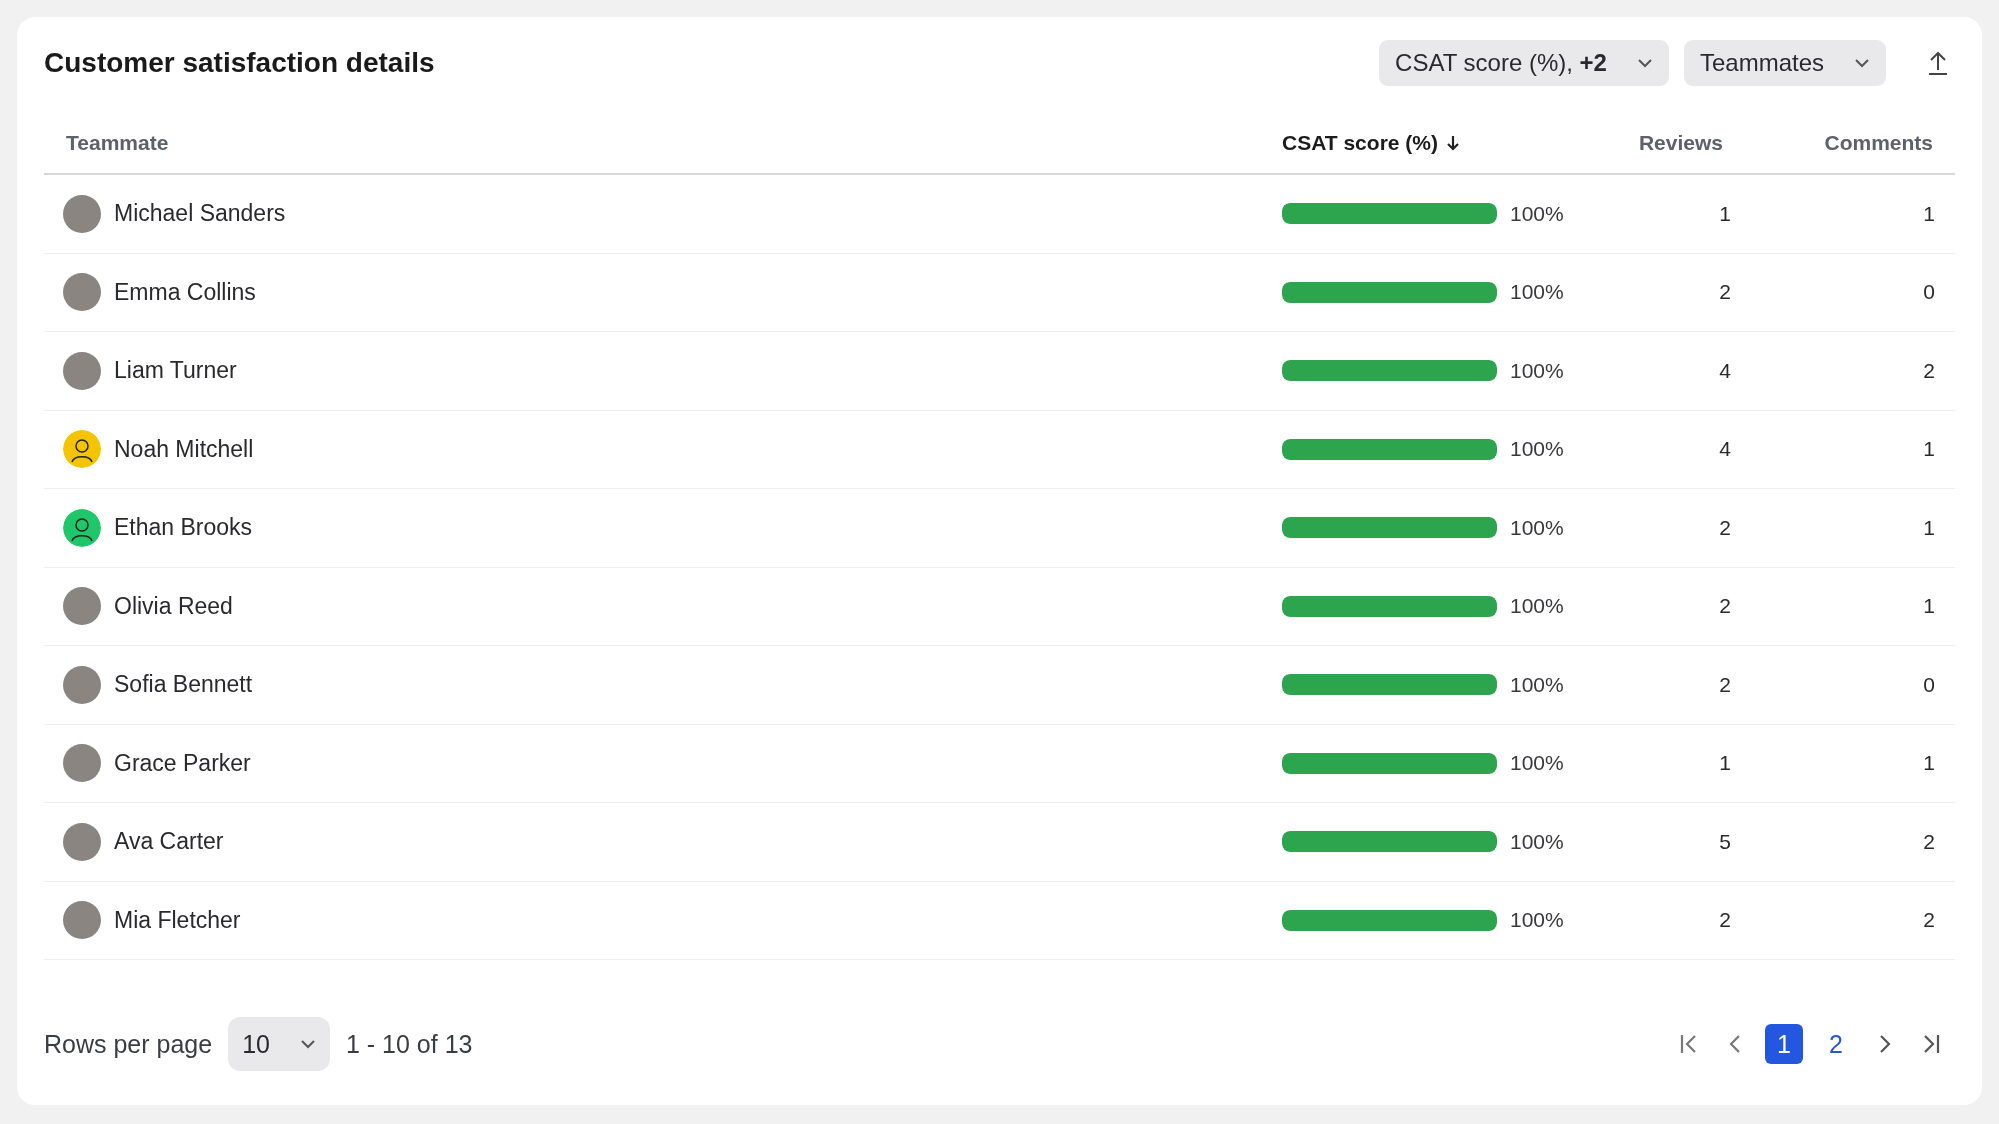  What do you see at coordinates (1931, 1044) in the screenshot?
I see `last-page-icon` at bounding box center [1931, 1044].